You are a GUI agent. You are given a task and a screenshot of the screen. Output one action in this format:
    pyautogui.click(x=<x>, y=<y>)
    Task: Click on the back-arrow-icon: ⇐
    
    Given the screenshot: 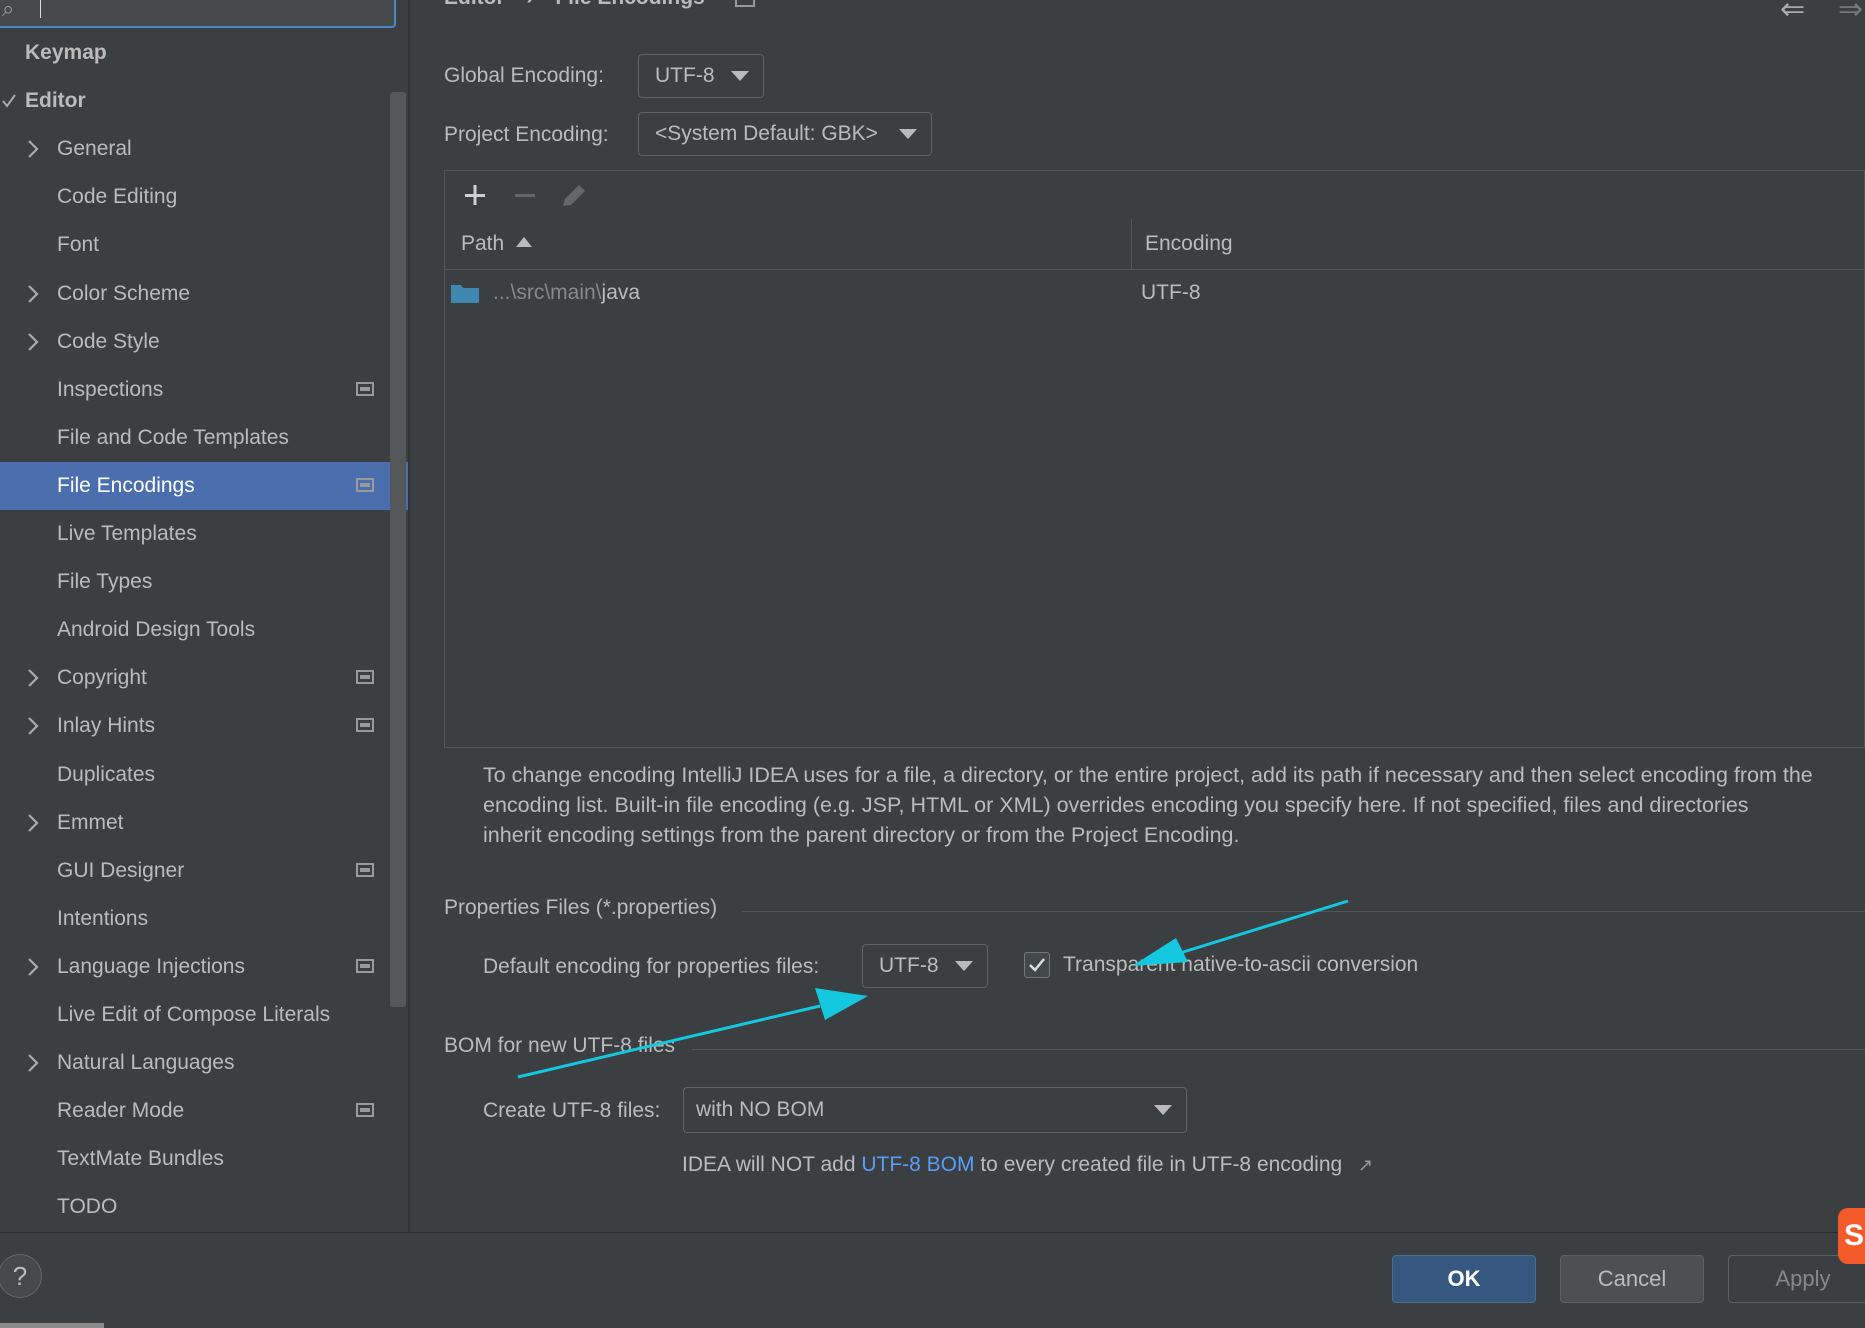 What is the action you would take?
    pyautogui.click(x=1792, y=13)
    